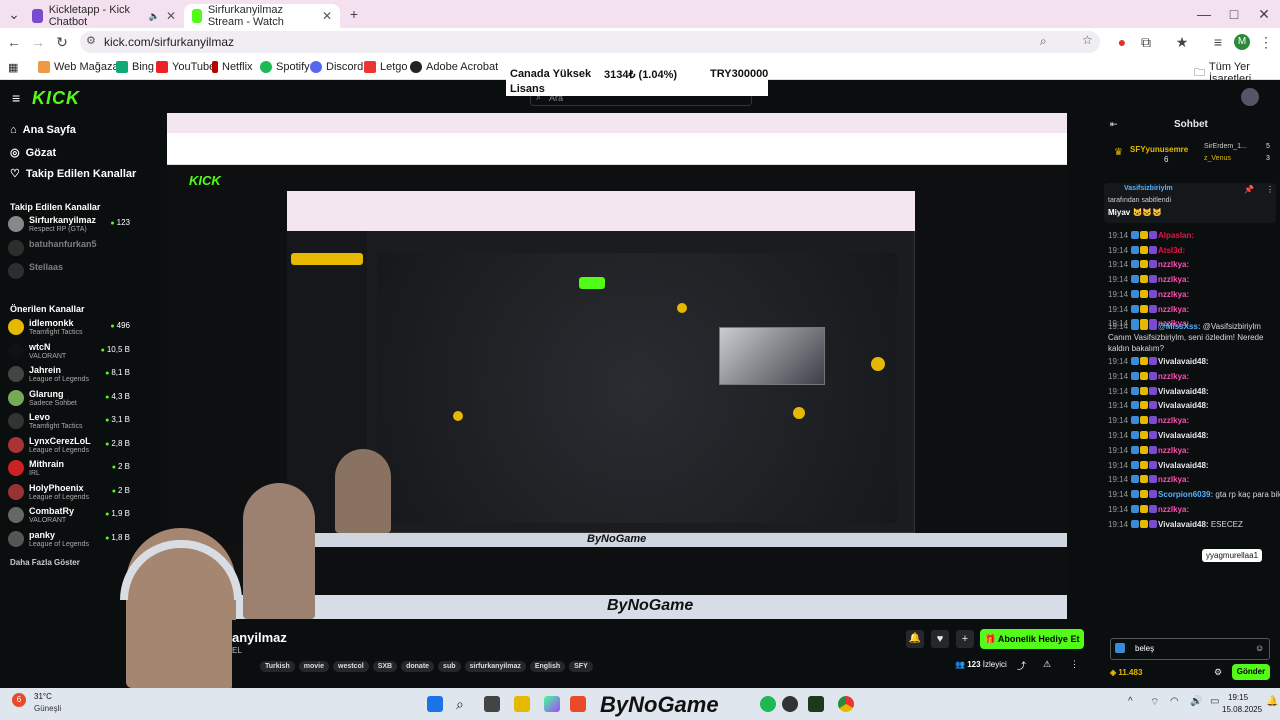 This screenshot has height=720, width=1280. I want to click on profile-avatar: M, so click(1242, 42).